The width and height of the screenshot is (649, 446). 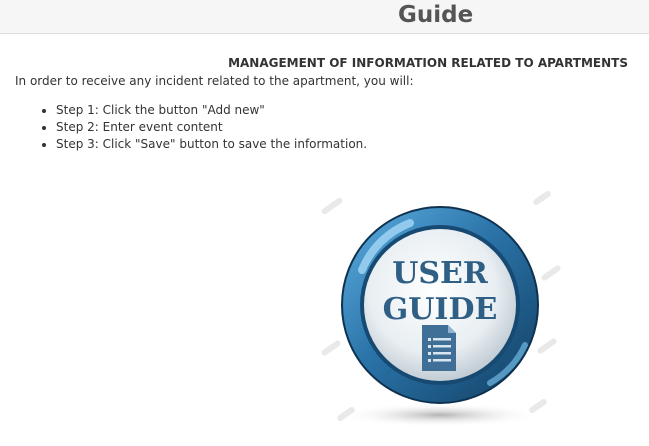 What do you see at coordinates (440, 415) in the screenshot?
I see `badge-shadow` at bounding box center [440, 415].